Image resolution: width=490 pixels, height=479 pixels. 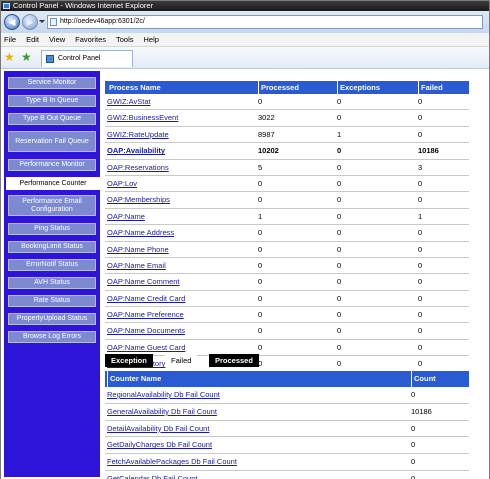 What do you see at coordinates (140, 233) in the screenshot?
I see `process-name-link: OAP:Name Address` at bounding box center [140, 233].